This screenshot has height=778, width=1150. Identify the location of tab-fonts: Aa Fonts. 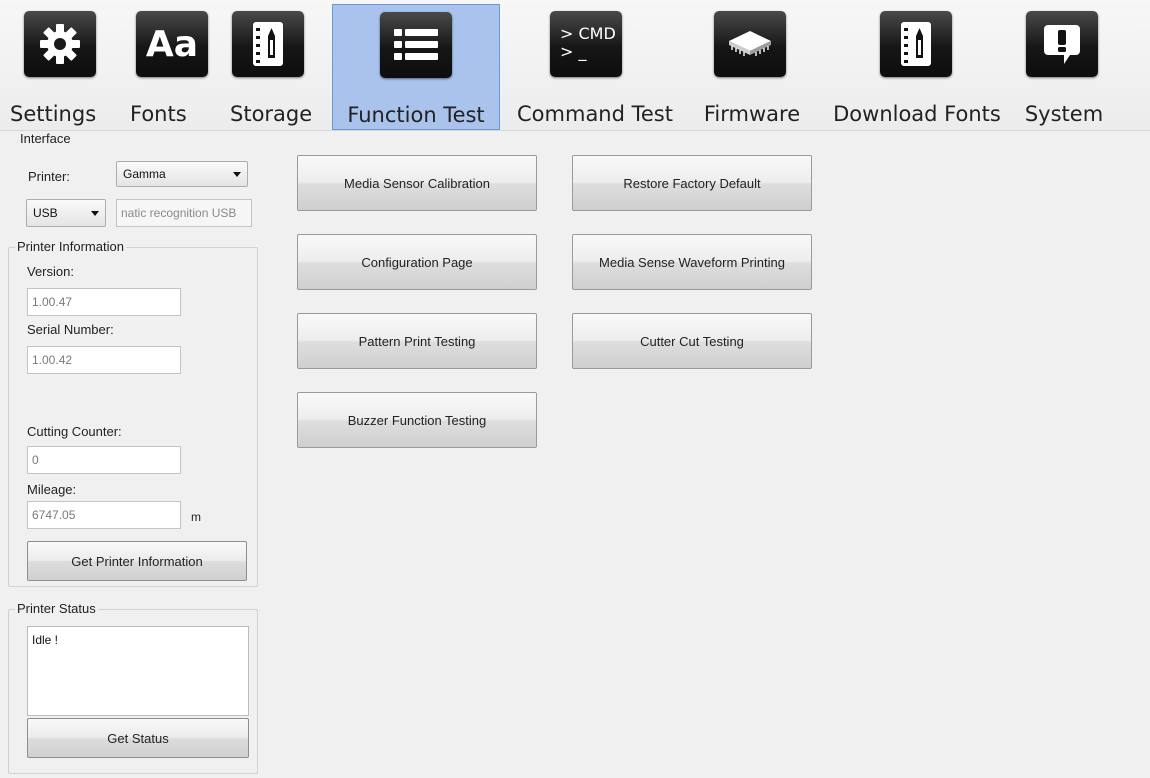
(173, 67).